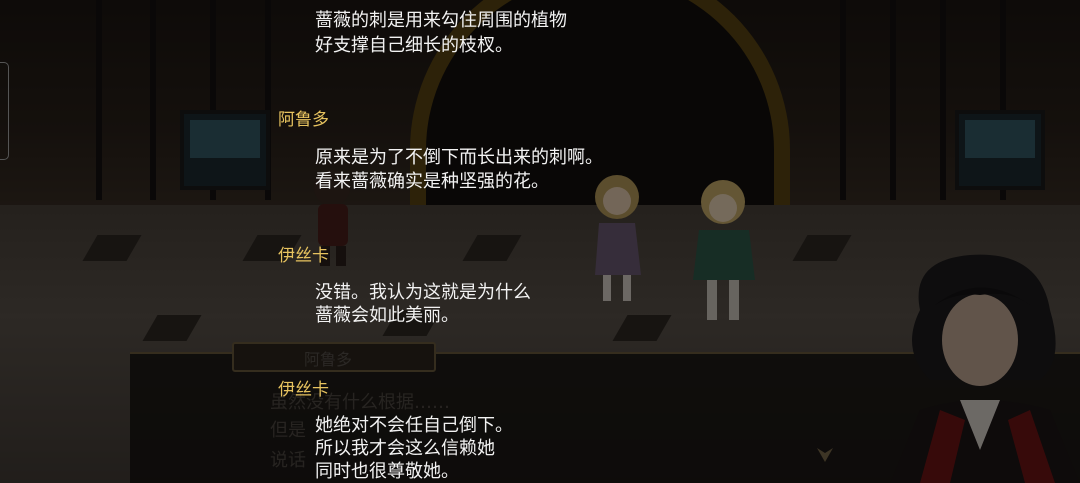  What do you see at coordinates (441, 20) in the screenshot?
I see `backlog-line: 蔷薇的刺是用来勾住周围的植物` at bounding box center [441, 20].